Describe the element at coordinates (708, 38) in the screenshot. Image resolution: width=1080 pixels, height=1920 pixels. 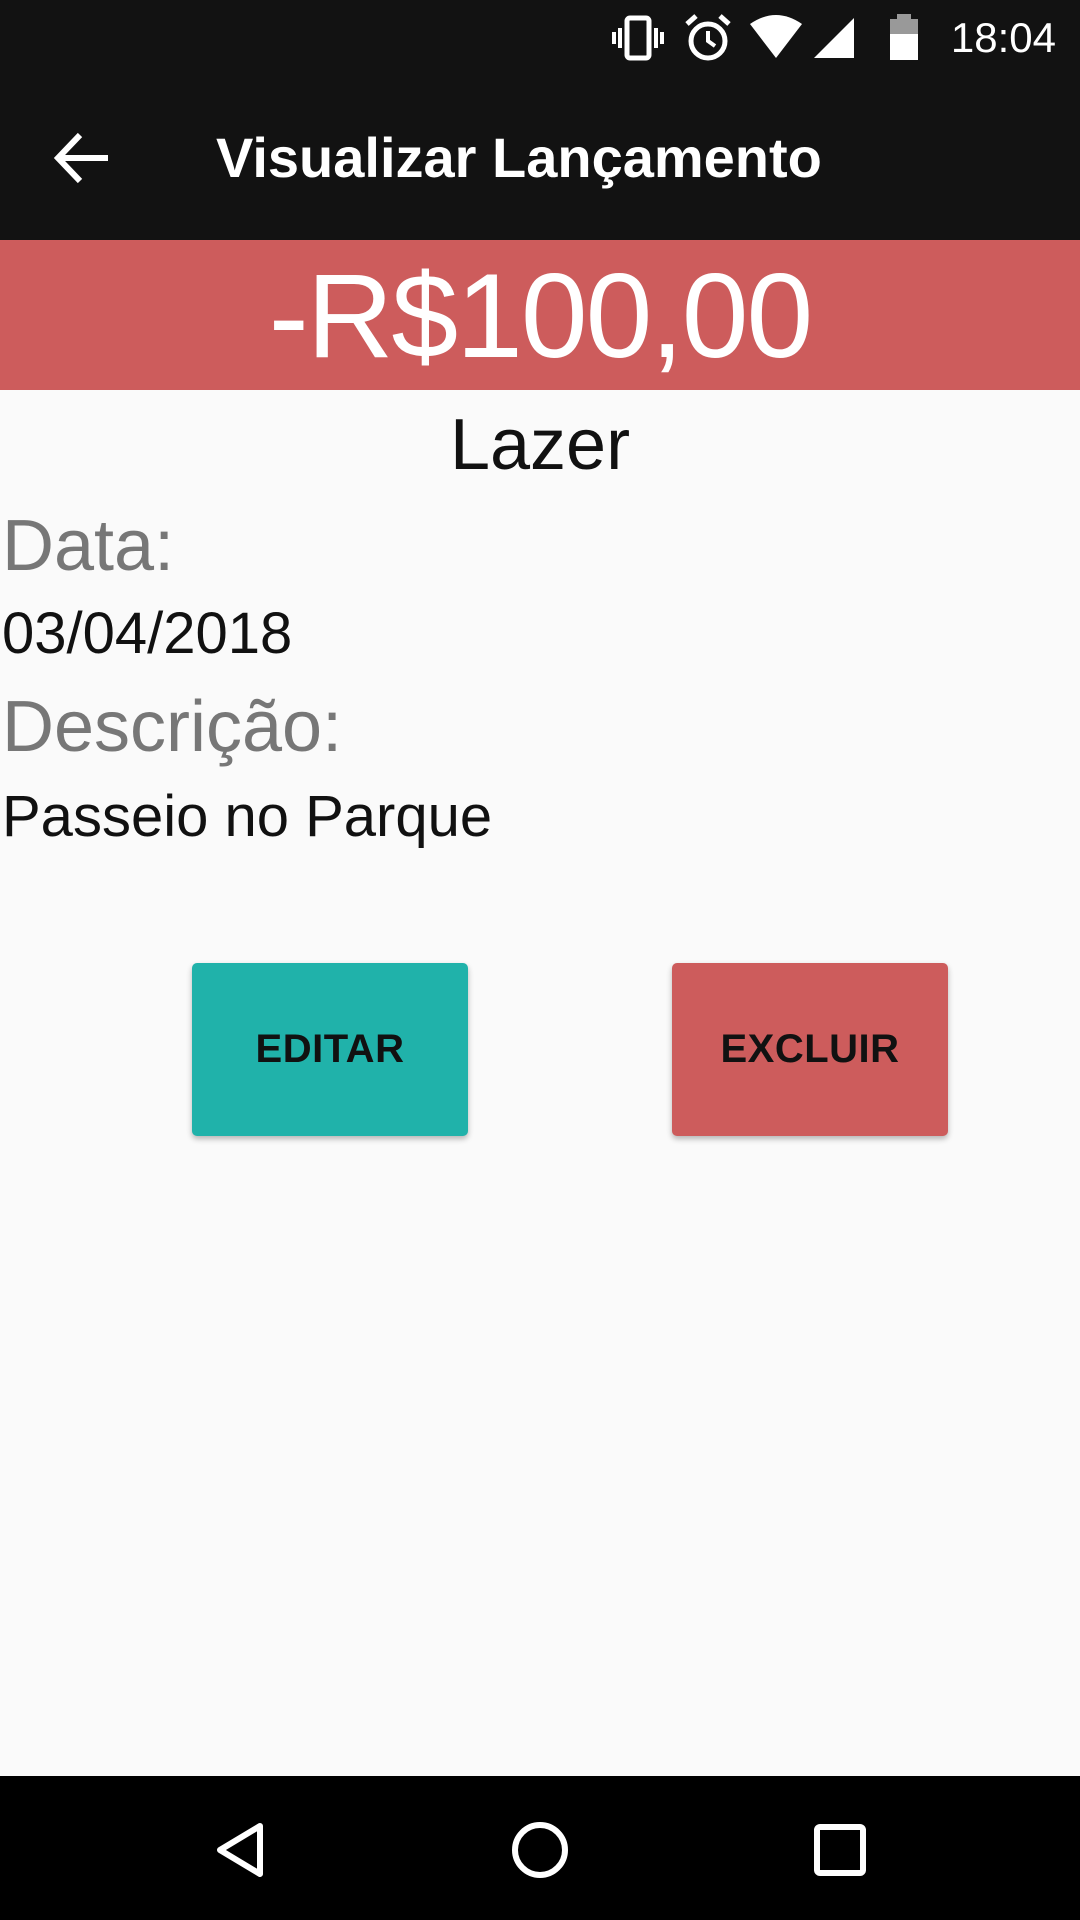
I see `alarm-icon` at that location.